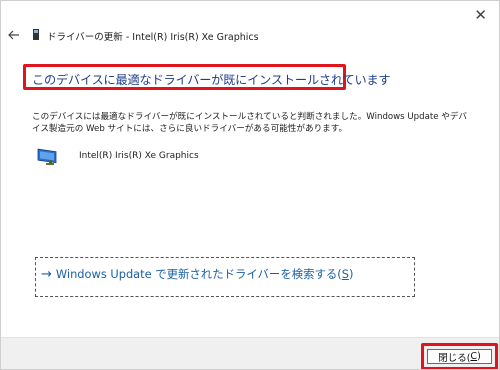 This screenshot has height=370, width=500. I want to click on search-windows-update-option: → Windows Update で更新されたドライバーを検索する(S), so click(225, 277).